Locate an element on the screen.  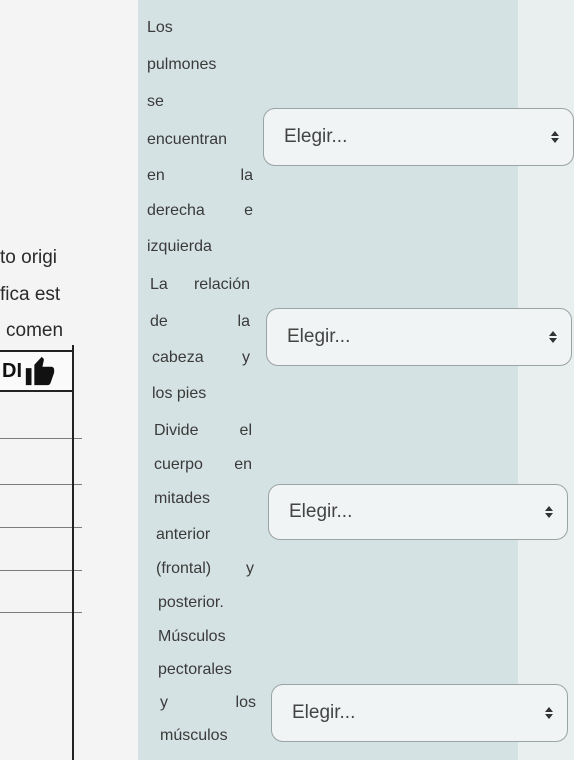
question-3-text: mitades is located at coordinates (182, 498).